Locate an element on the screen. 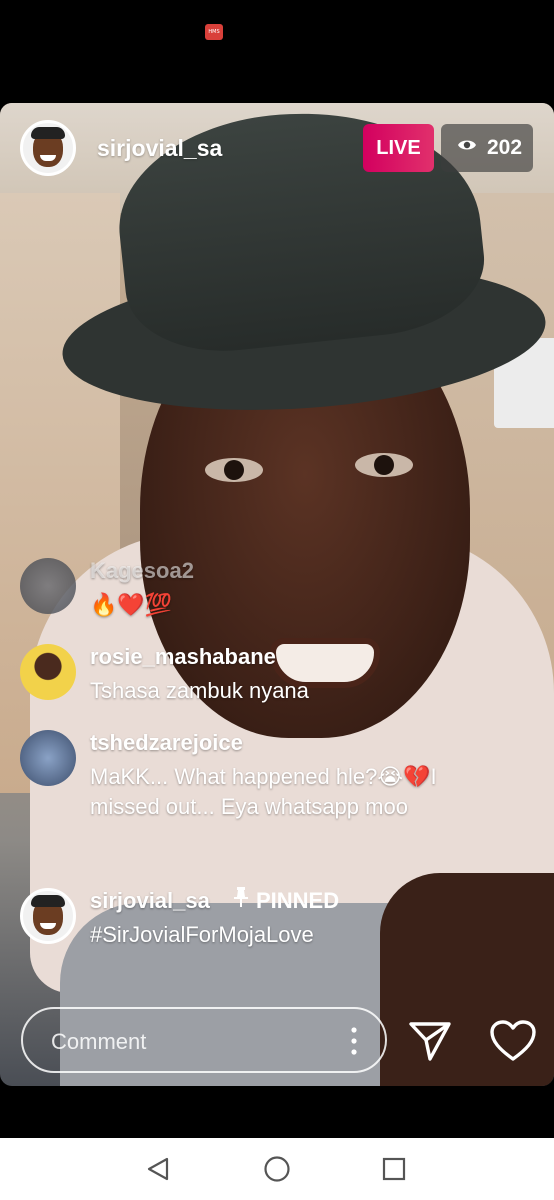 This screenshot has height=1200, width=554. system-nav-bar is located at coordinates (277, 1169).